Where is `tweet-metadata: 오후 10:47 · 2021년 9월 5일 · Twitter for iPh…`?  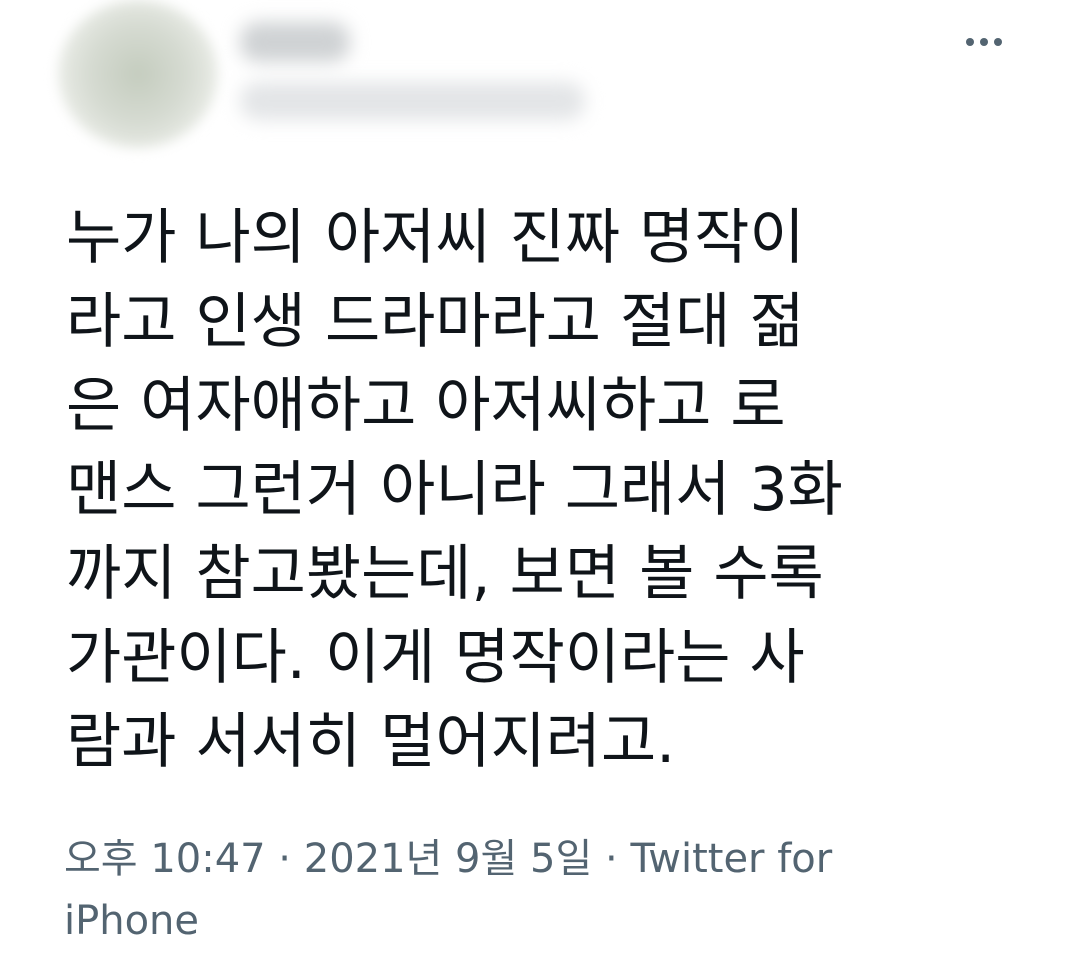 tweet-metadata: 오후 10:47 · 2021년 9월 5일 · Twitter for iPh… is located at coordinates (514, 890).